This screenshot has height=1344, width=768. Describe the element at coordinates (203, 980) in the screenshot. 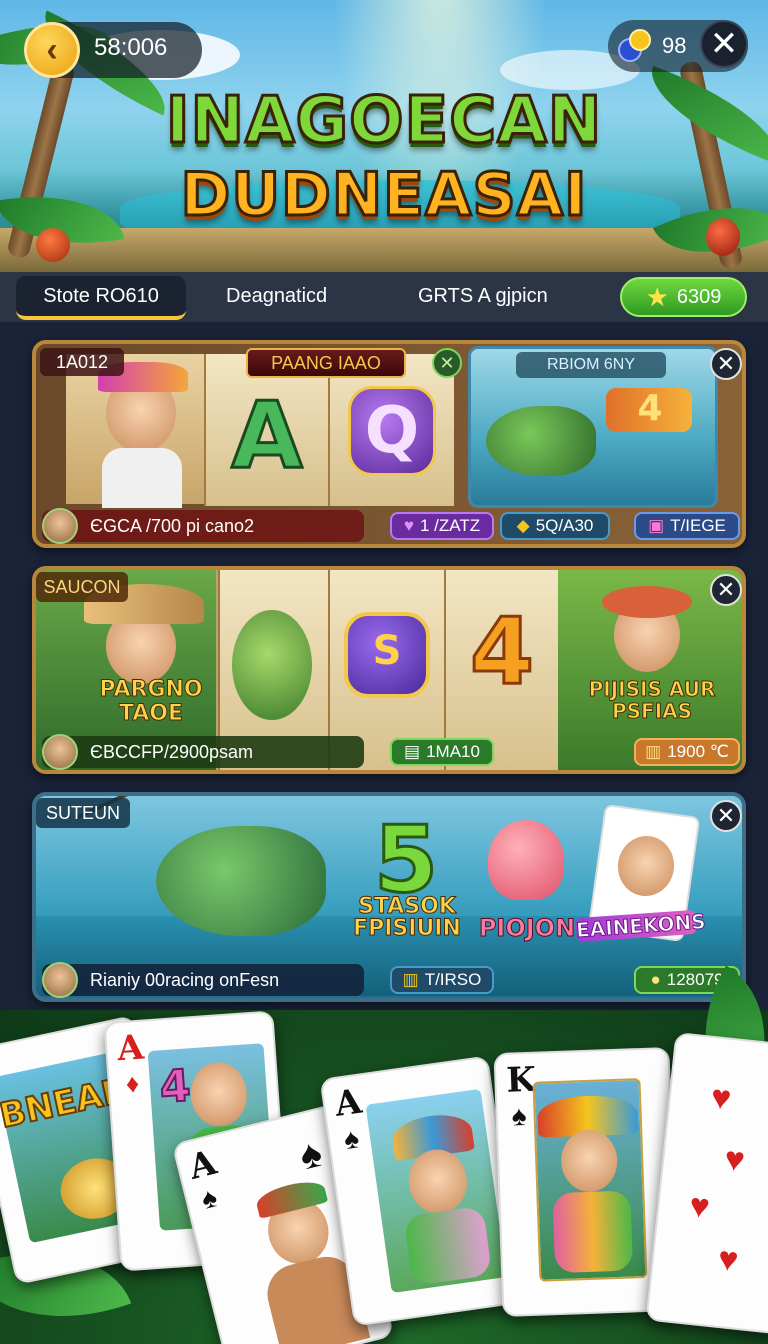

I see `card-footer: Rianiy 00racing onFesn` at that location.